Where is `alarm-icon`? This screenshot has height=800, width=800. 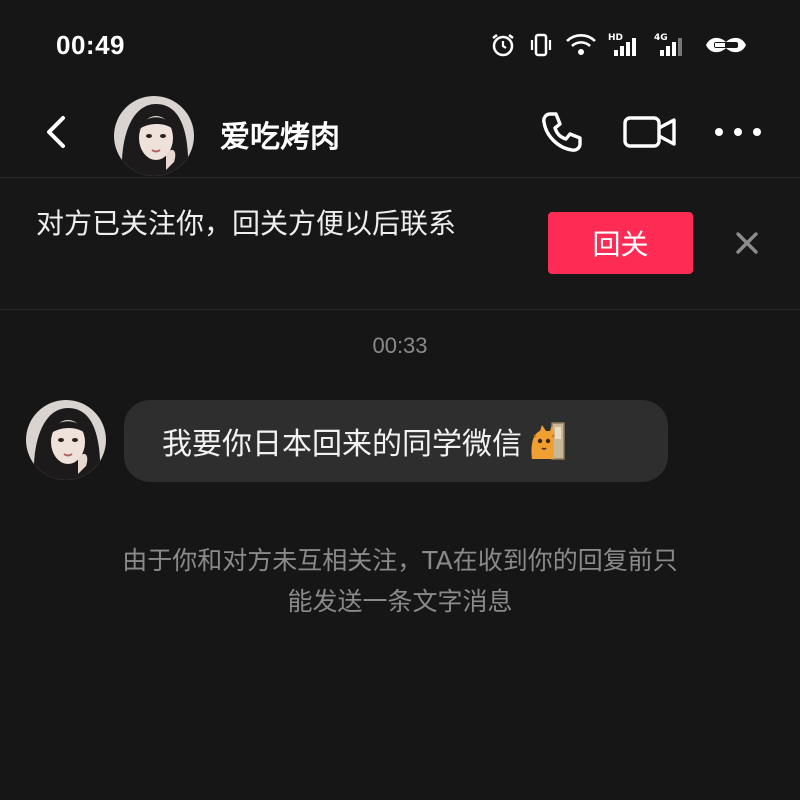
alarm-icon is located at coordinates (503, 45).